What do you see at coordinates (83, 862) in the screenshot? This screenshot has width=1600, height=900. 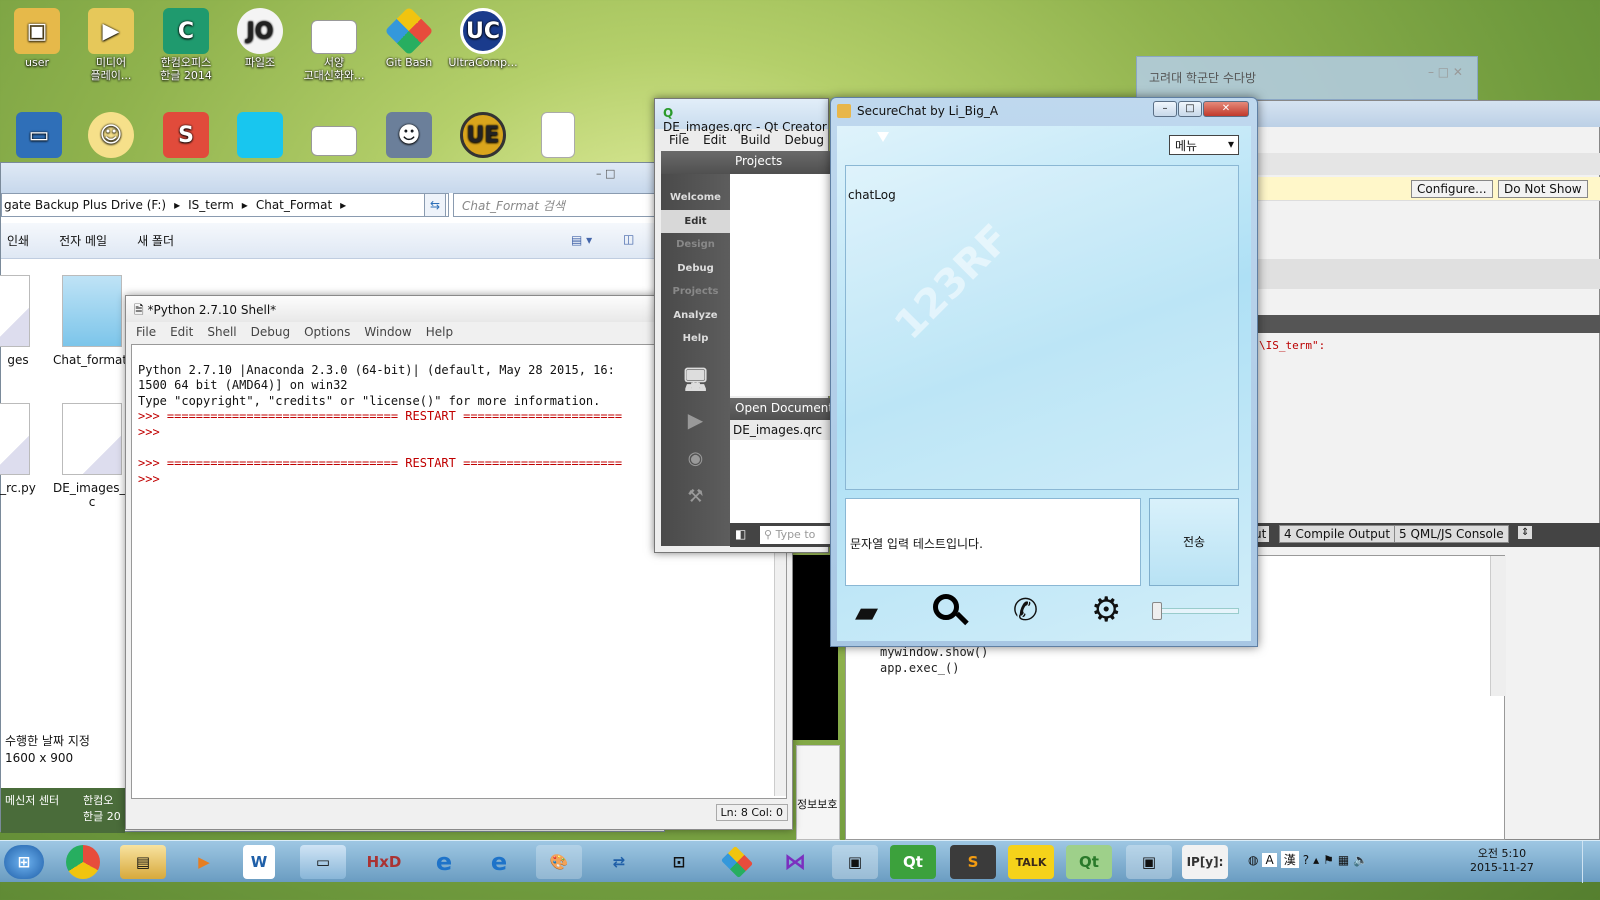 I see `chrome-icon` at bounding box center [83, 862].